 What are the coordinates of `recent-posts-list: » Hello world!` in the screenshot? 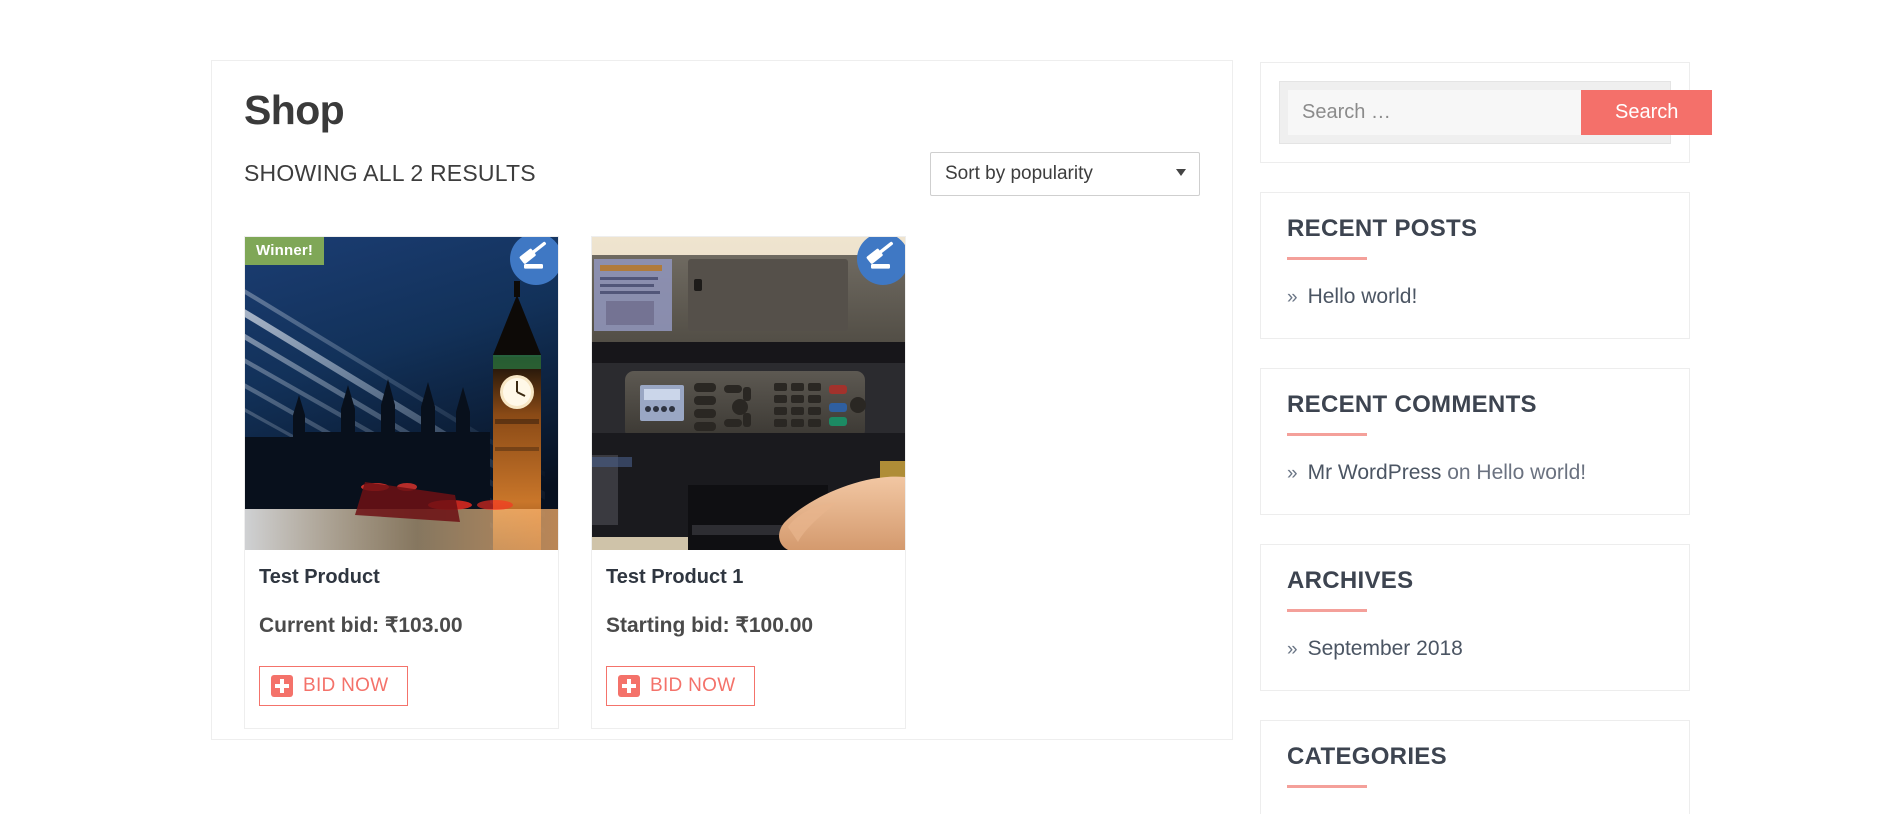 It's located at (1475, 297).